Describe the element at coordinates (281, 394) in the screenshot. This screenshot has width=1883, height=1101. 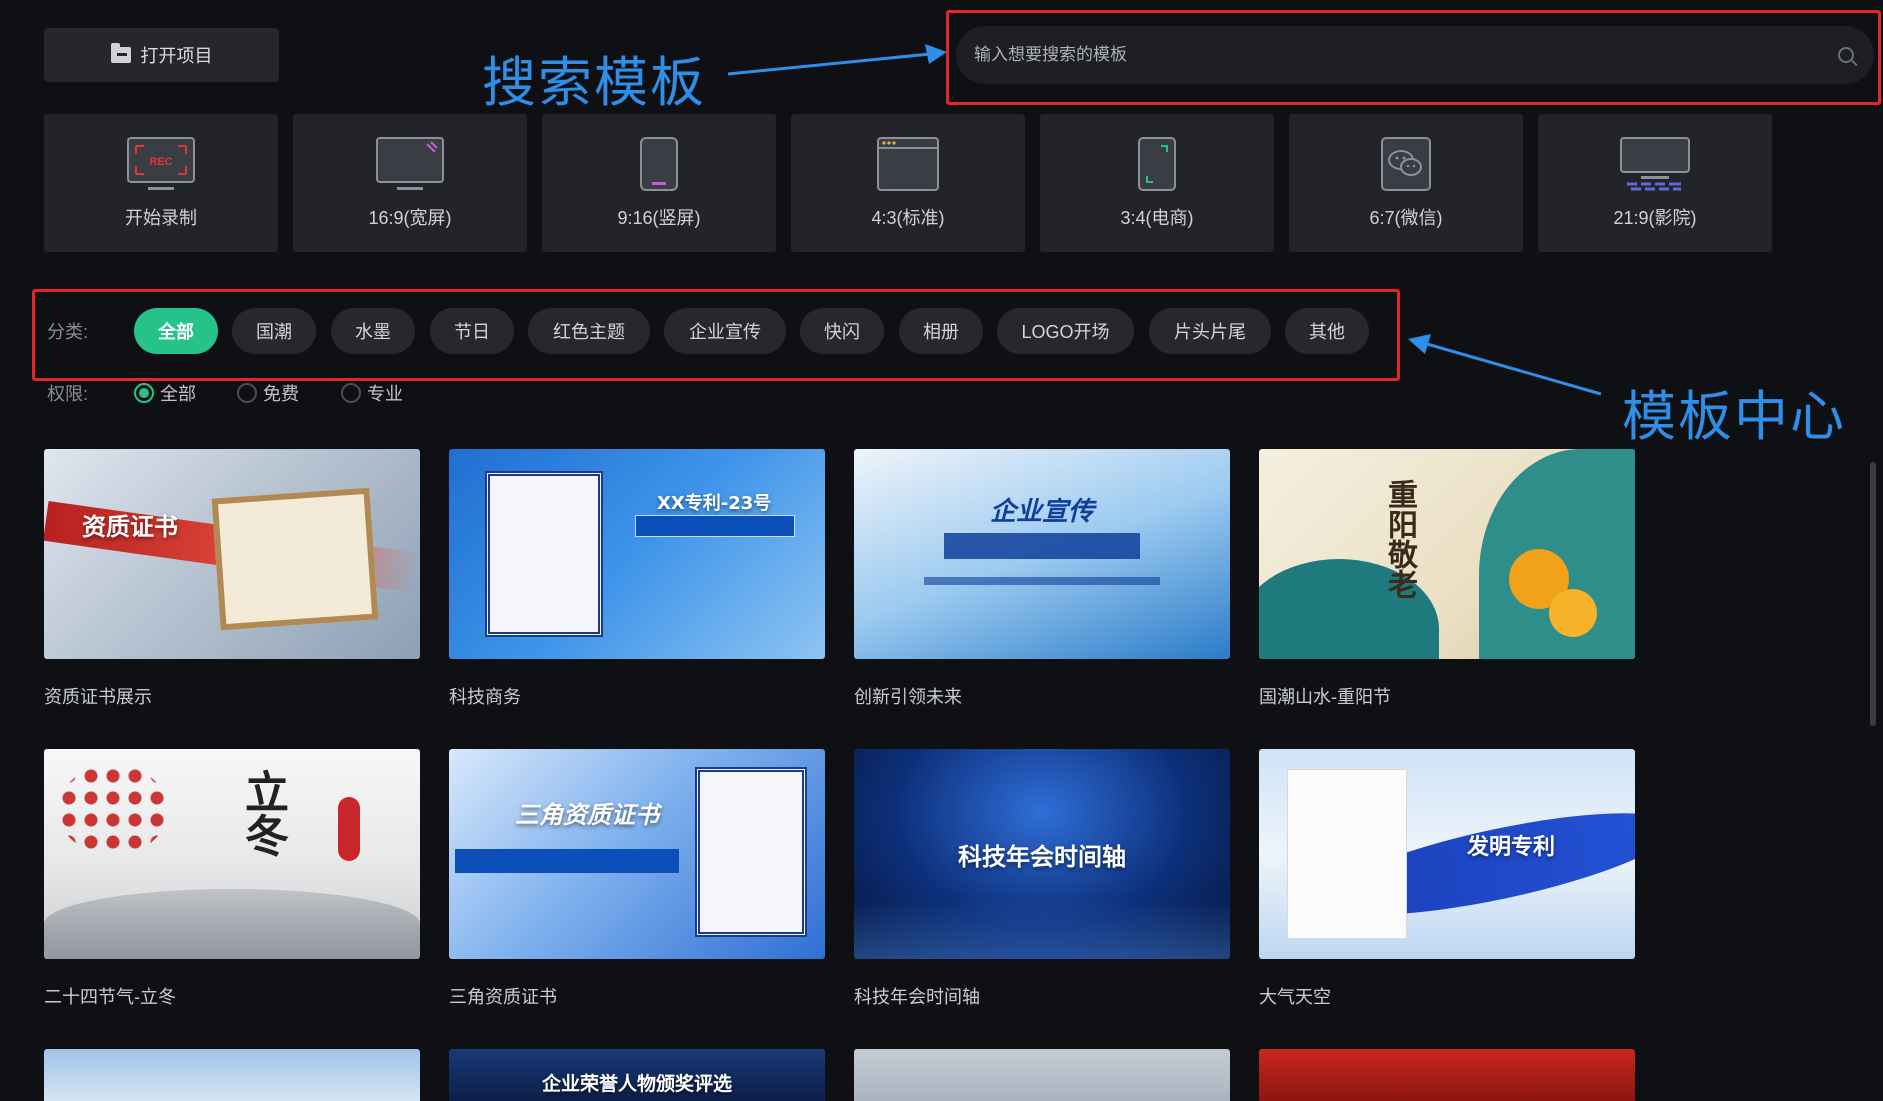
I see `radio-label: 免费` at that location.